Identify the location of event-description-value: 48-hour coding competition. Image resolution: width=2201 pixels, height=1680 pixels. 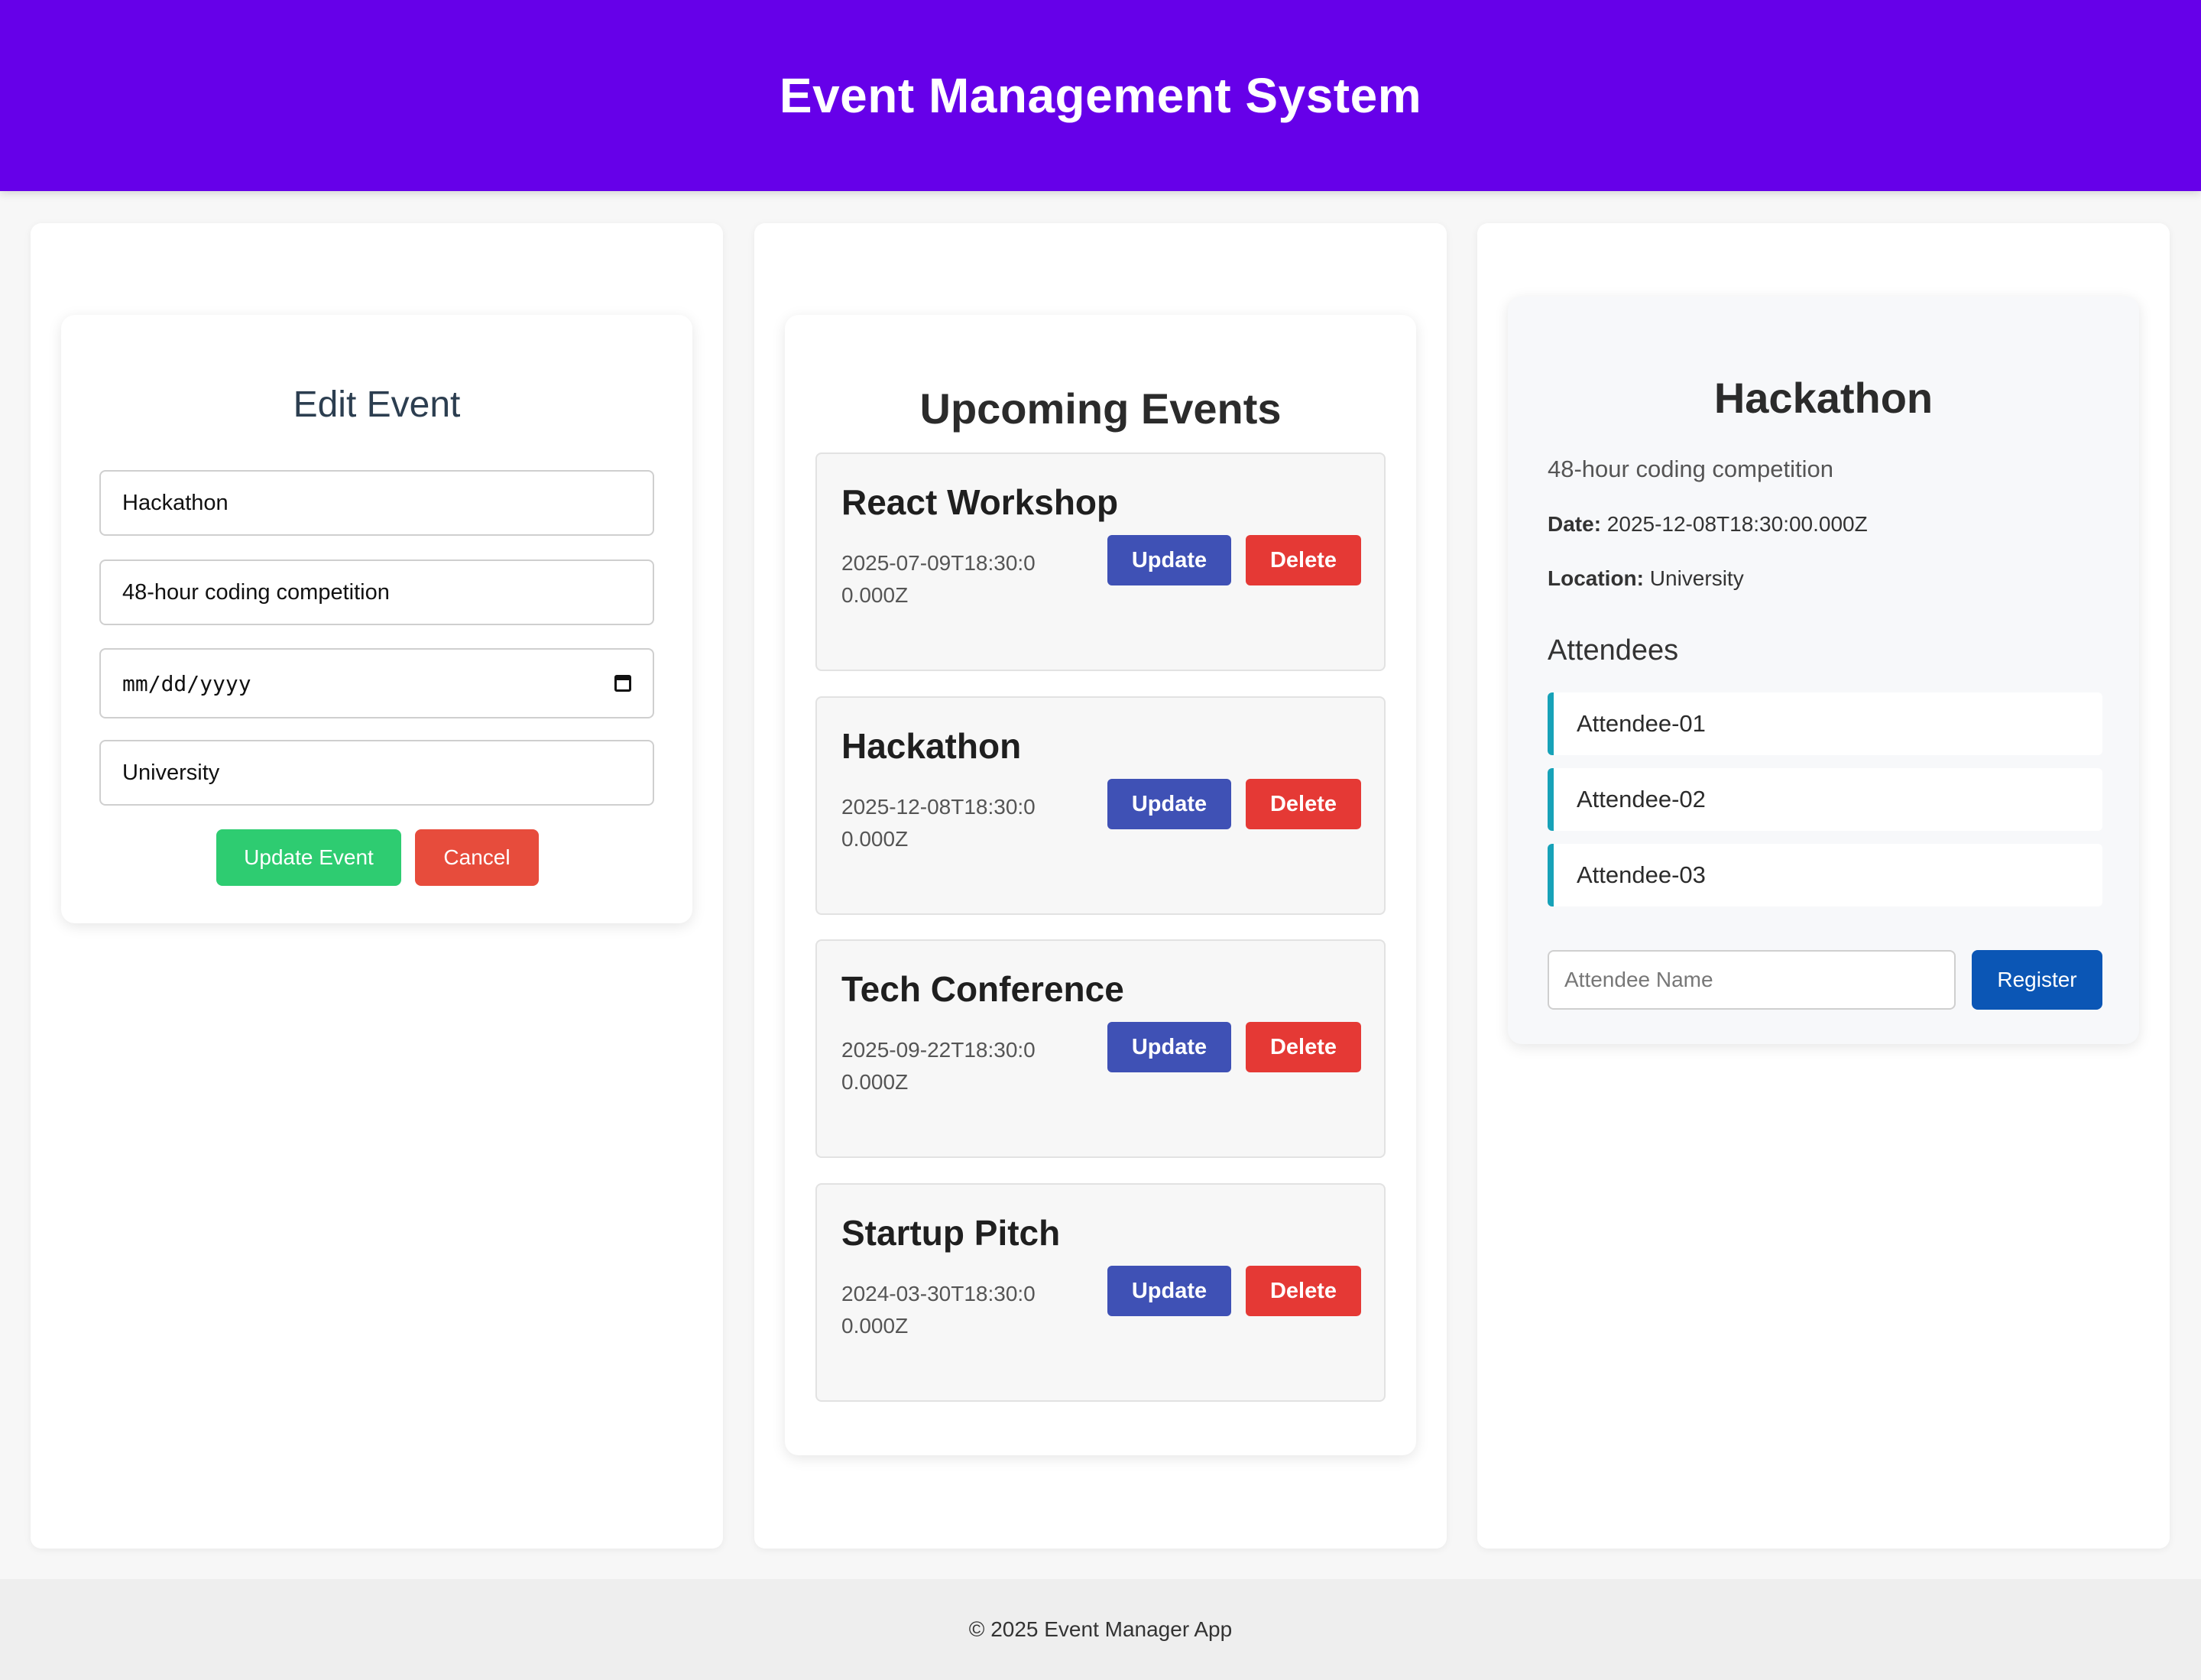
(256, 592).